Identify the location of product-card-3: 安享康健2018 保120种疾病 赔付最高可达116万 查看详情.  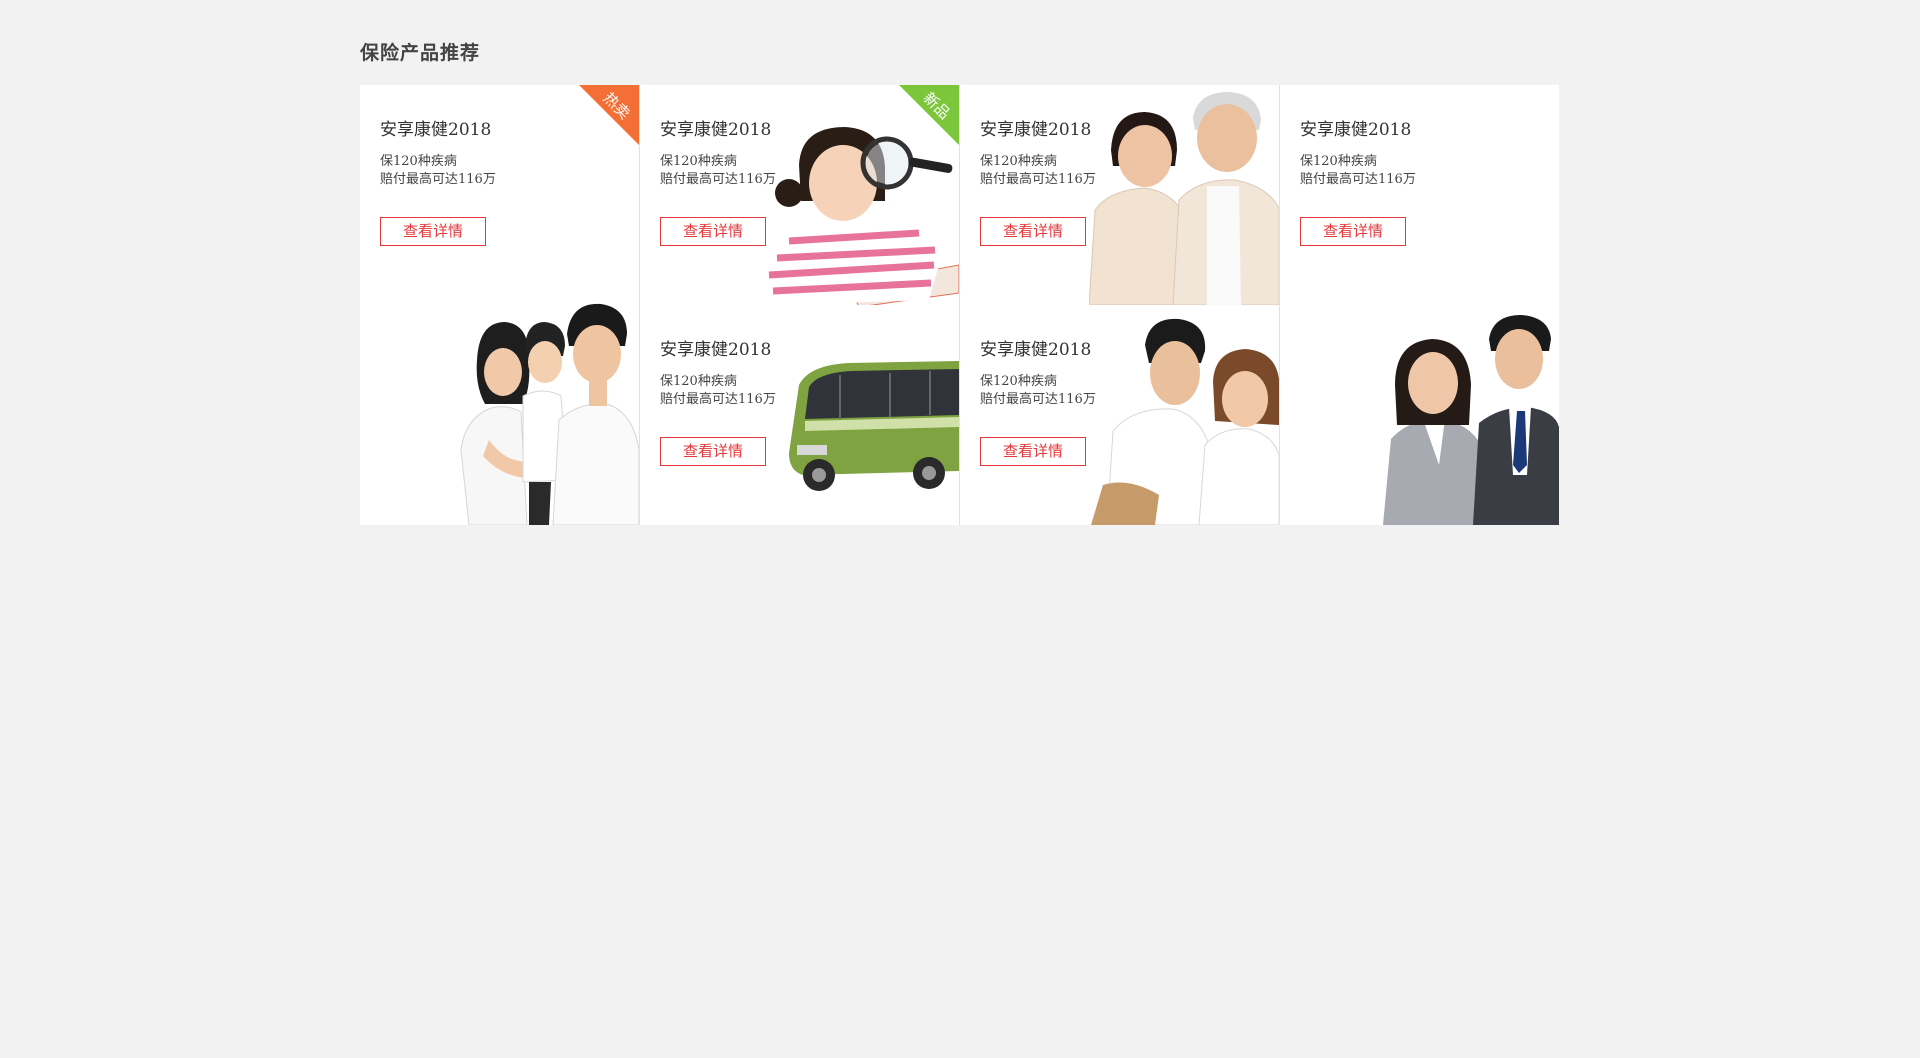
(799, 415).